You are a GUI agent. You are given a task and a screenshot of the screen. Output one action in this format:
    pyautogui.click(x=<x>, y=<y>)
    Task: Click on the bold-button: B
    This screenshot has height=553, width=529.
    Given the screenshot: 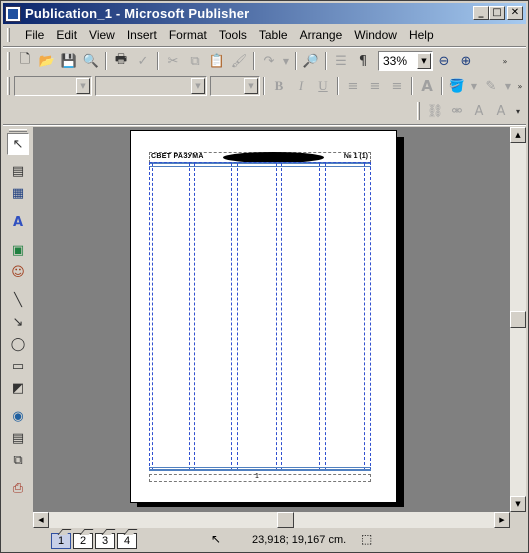 What is the action you would take?
    pyautogui.click(x=279, y=86)
    